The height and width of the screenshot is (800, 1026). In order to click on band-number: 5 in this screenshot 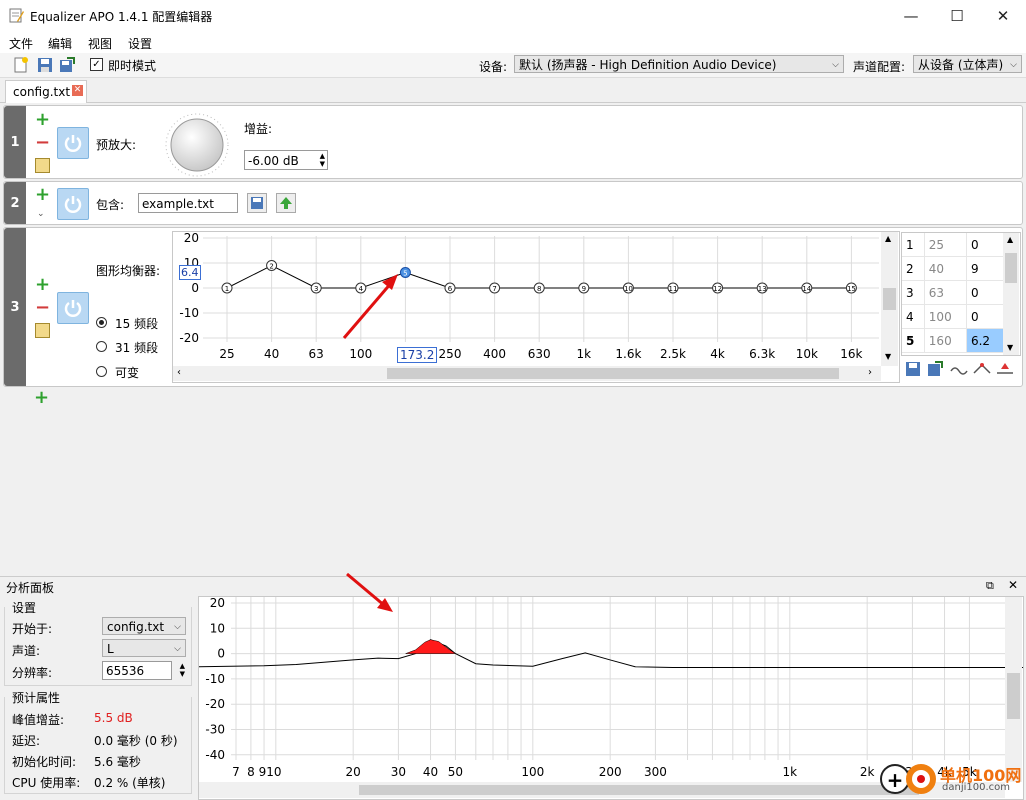, I will do `click(913, 340)`.